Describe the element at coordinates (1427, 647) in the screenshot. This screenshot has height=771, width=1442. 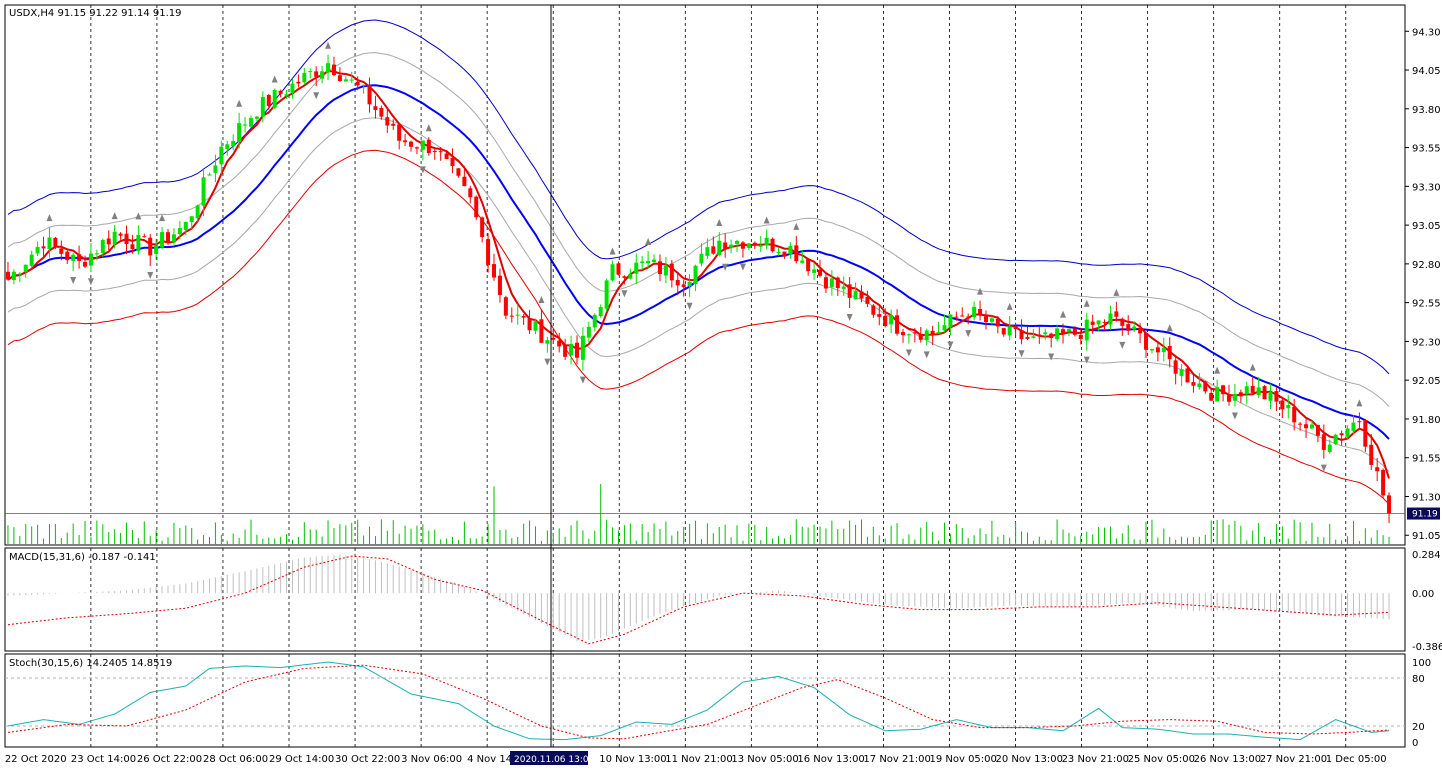
I see `macd-y-tick-label: -0.386` at that location.